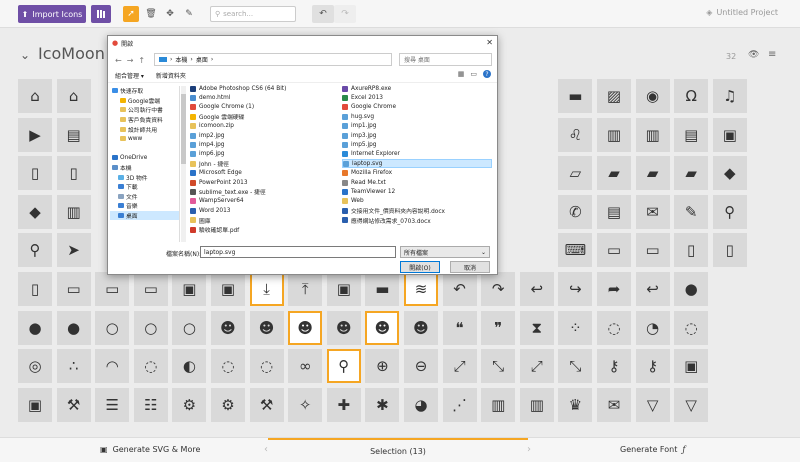  What do you see at coordinates (691, 211) in the screenshot?
I see `pushpin-icon: ✎` at bounding box center [691, 211].